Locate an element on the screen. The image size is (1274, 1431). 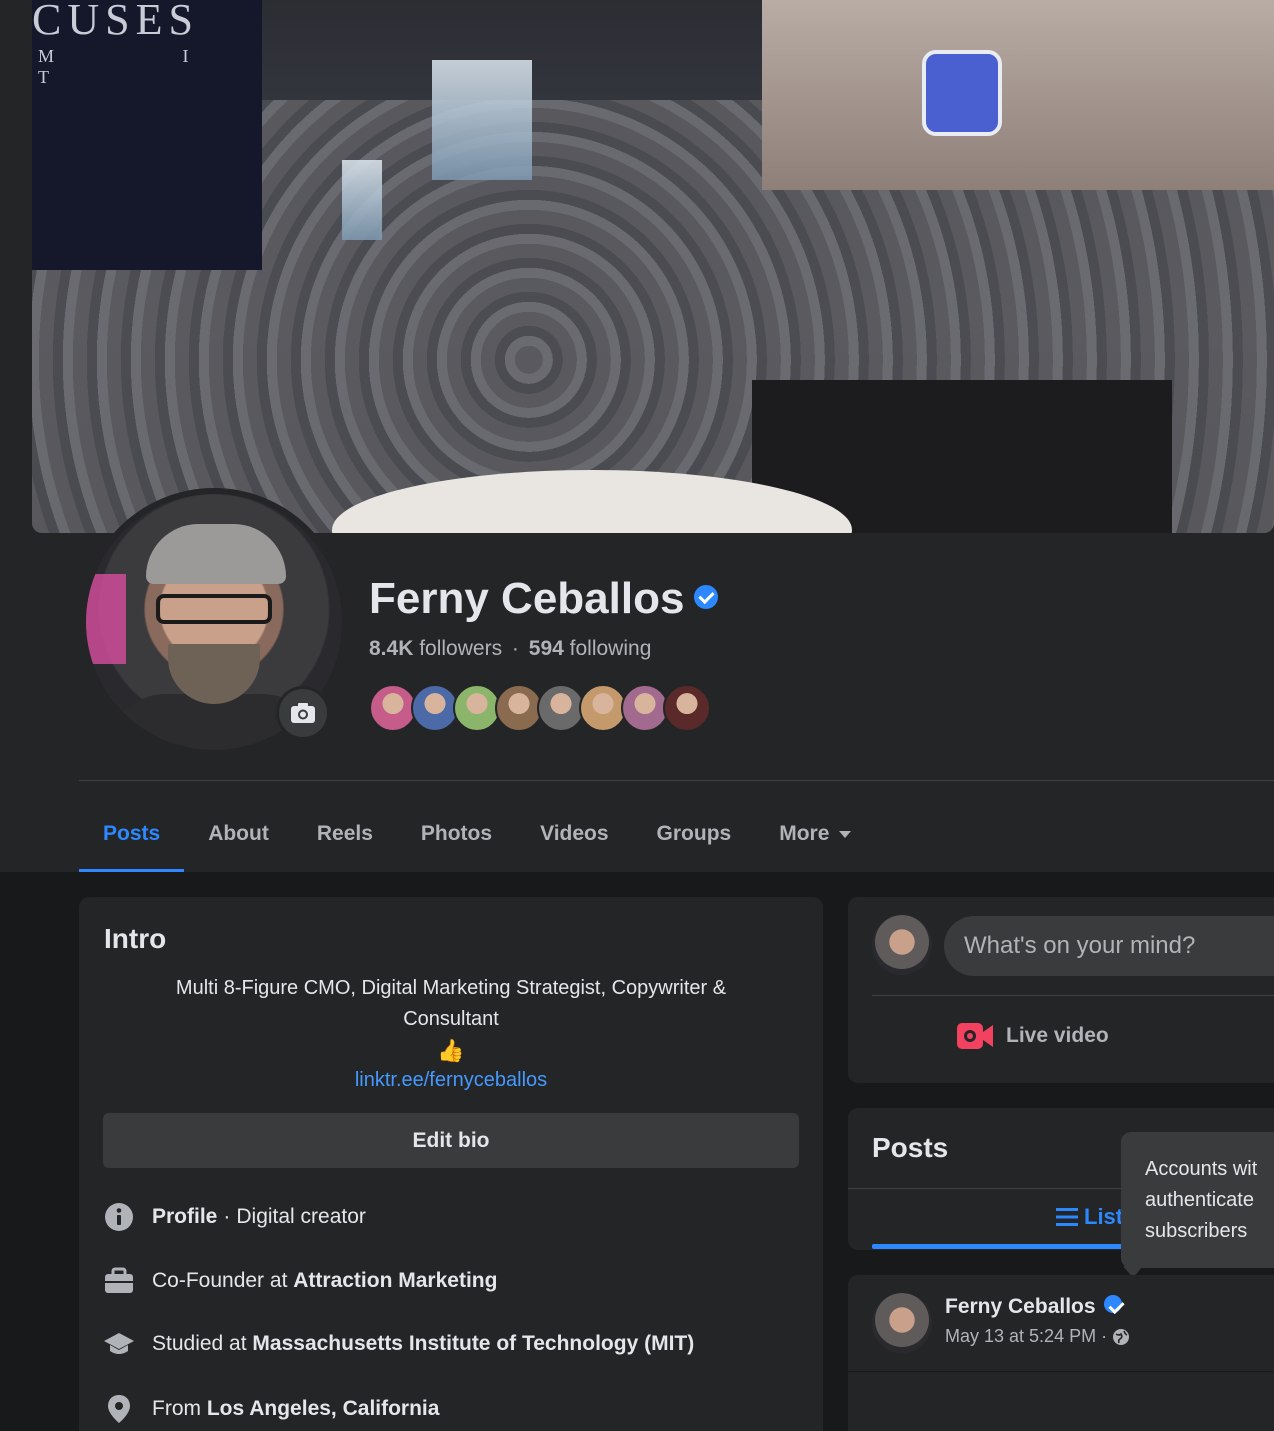
tooltip-line: Accounts wit is located at coordinates (1201, 1169).